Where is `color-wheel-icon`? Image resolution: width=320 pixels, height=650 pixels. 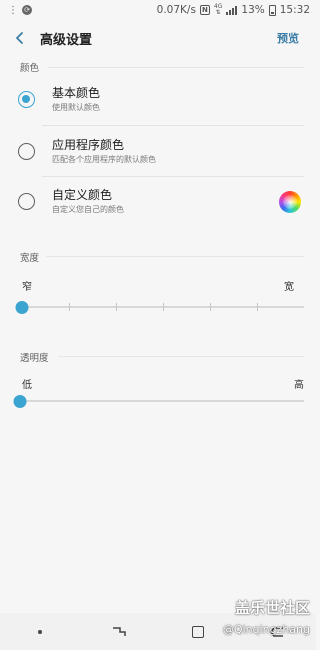 color-wheel-icon is located at coordinates (290, 202).